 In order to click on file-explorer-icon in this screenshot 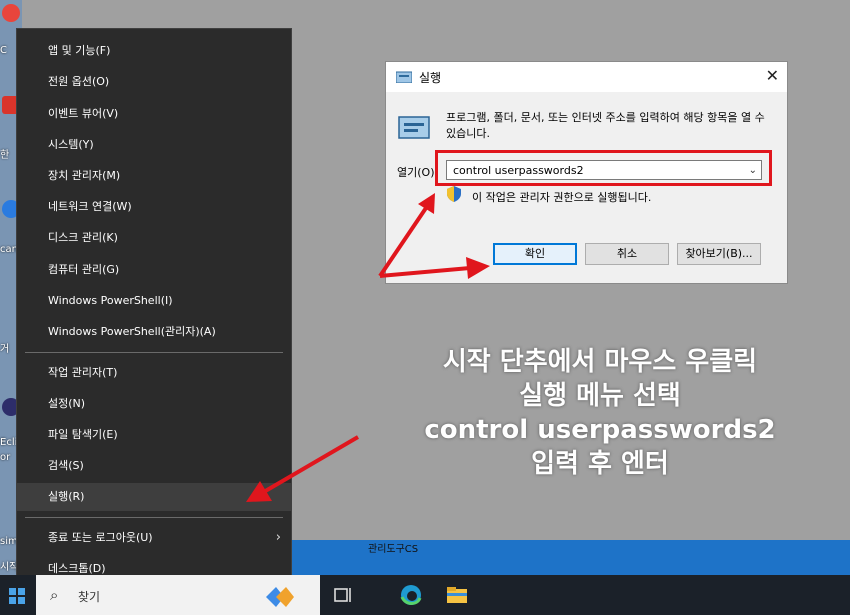, I will do `click(457, 595)`.